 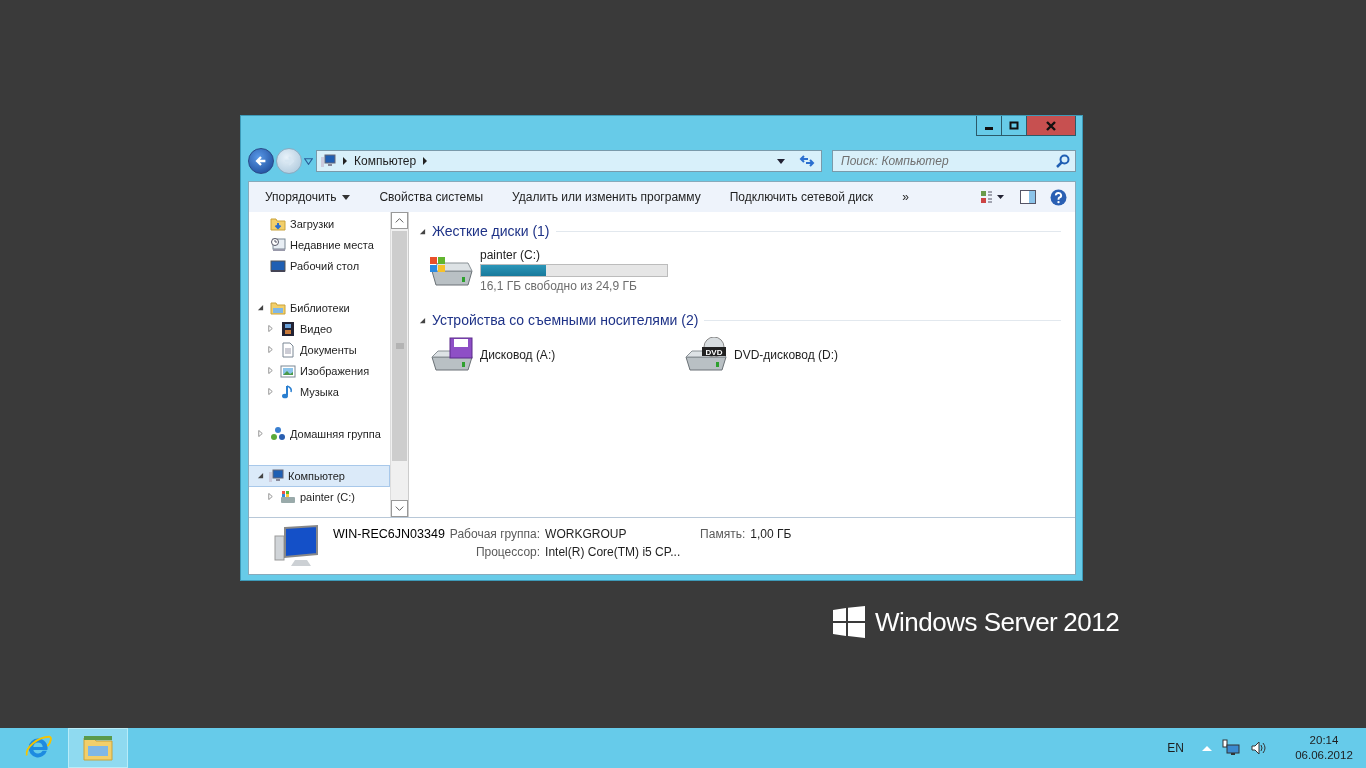 I want to click on close-button, so click(x=1051, y=126).